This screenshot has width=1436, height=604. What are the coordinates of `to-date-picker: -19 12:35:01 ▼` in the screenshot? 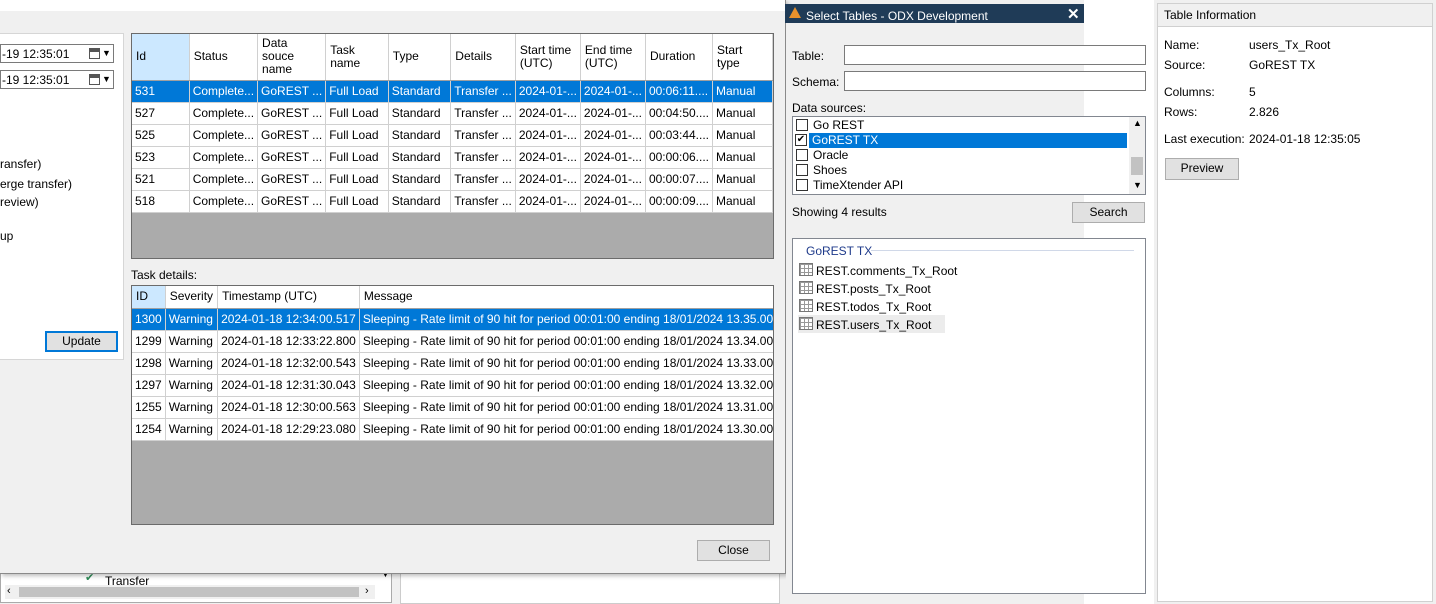 It's located at (57, 79).